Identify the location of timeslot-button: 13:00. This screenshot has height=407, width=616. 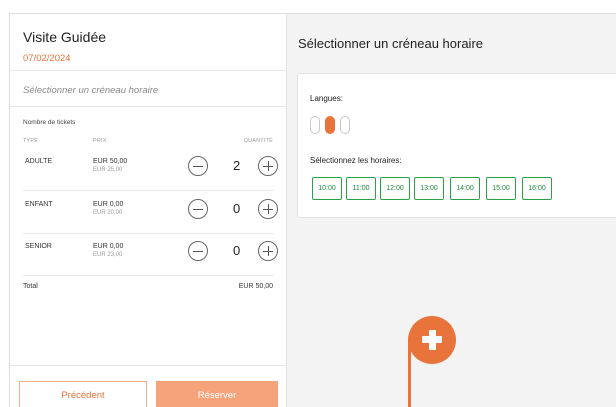
(429, 188).